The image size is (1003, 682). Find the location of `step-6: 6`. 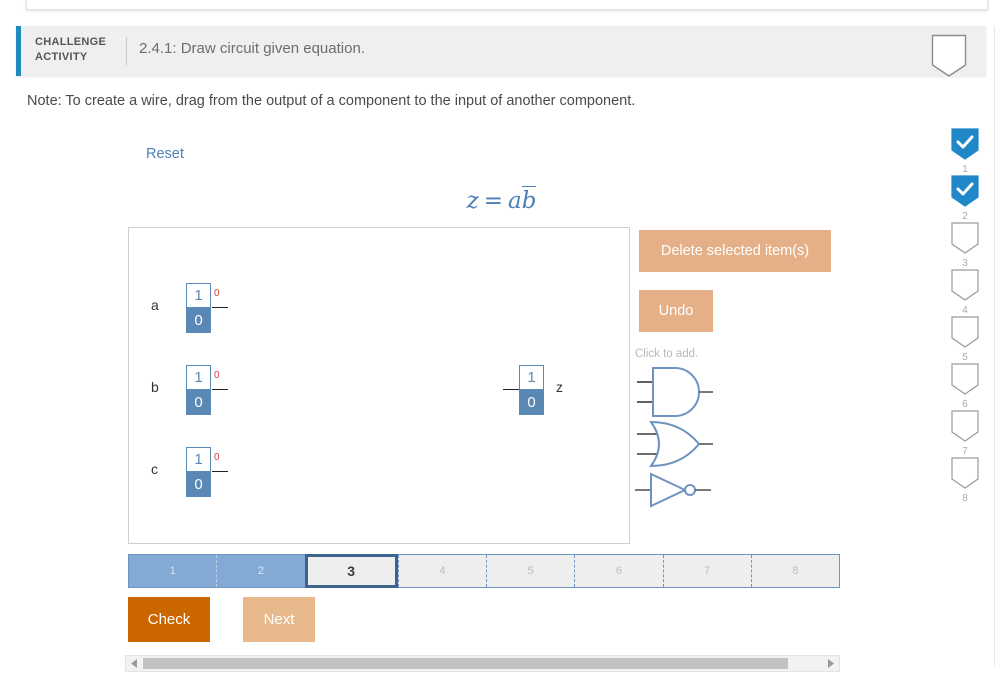

step-6: 6 is located at coordinates (618, 571).